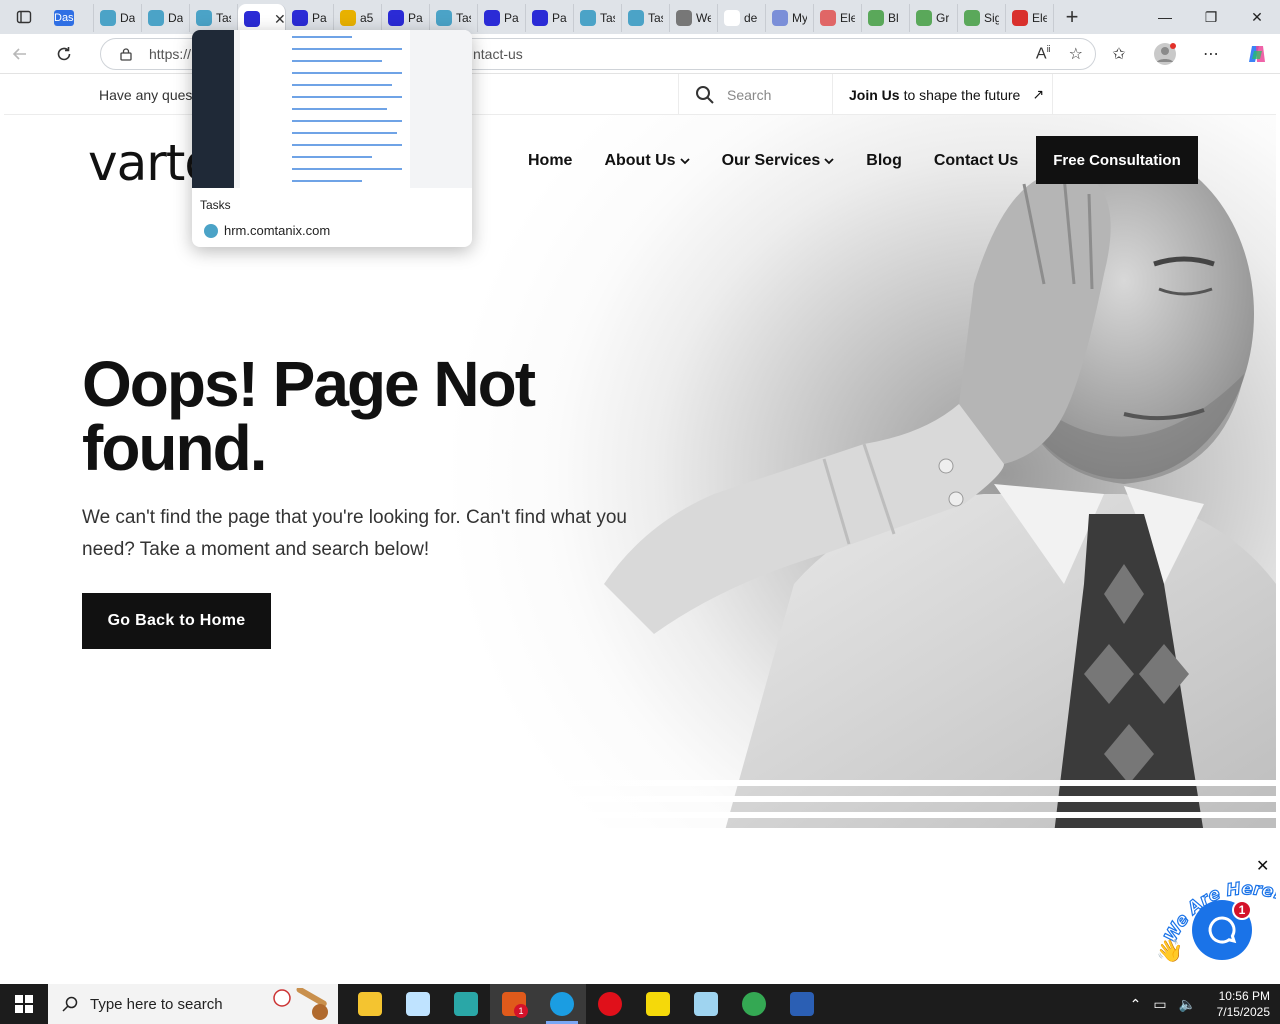 This screenshot has width=1280, height=1024. I want to click on nav-home: Home, so click(550, 161).